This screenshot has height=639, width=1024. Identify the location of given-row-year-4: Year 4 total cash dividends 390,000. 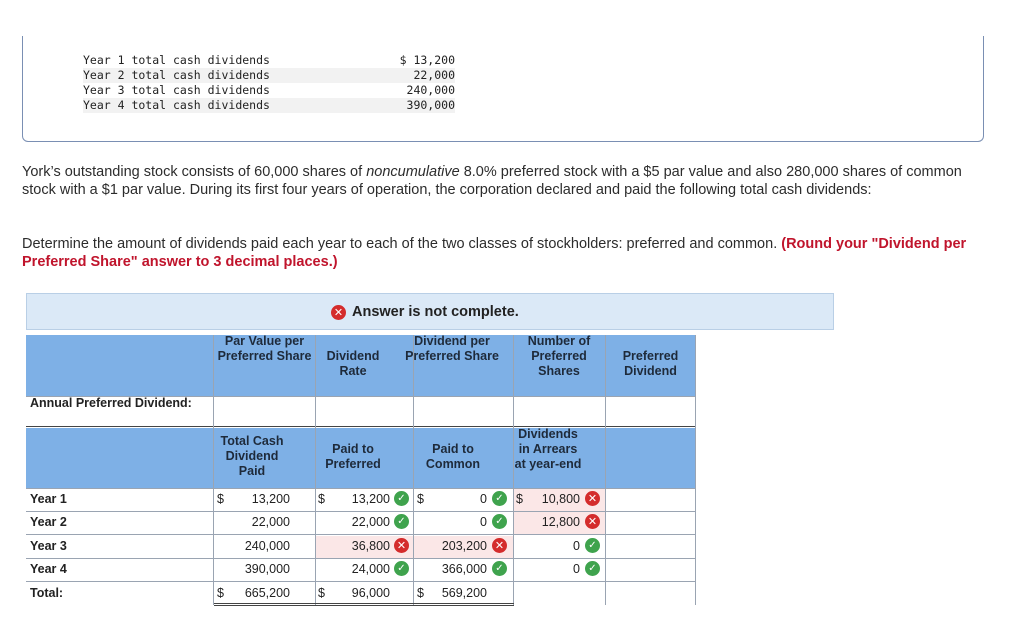
(269, 105).